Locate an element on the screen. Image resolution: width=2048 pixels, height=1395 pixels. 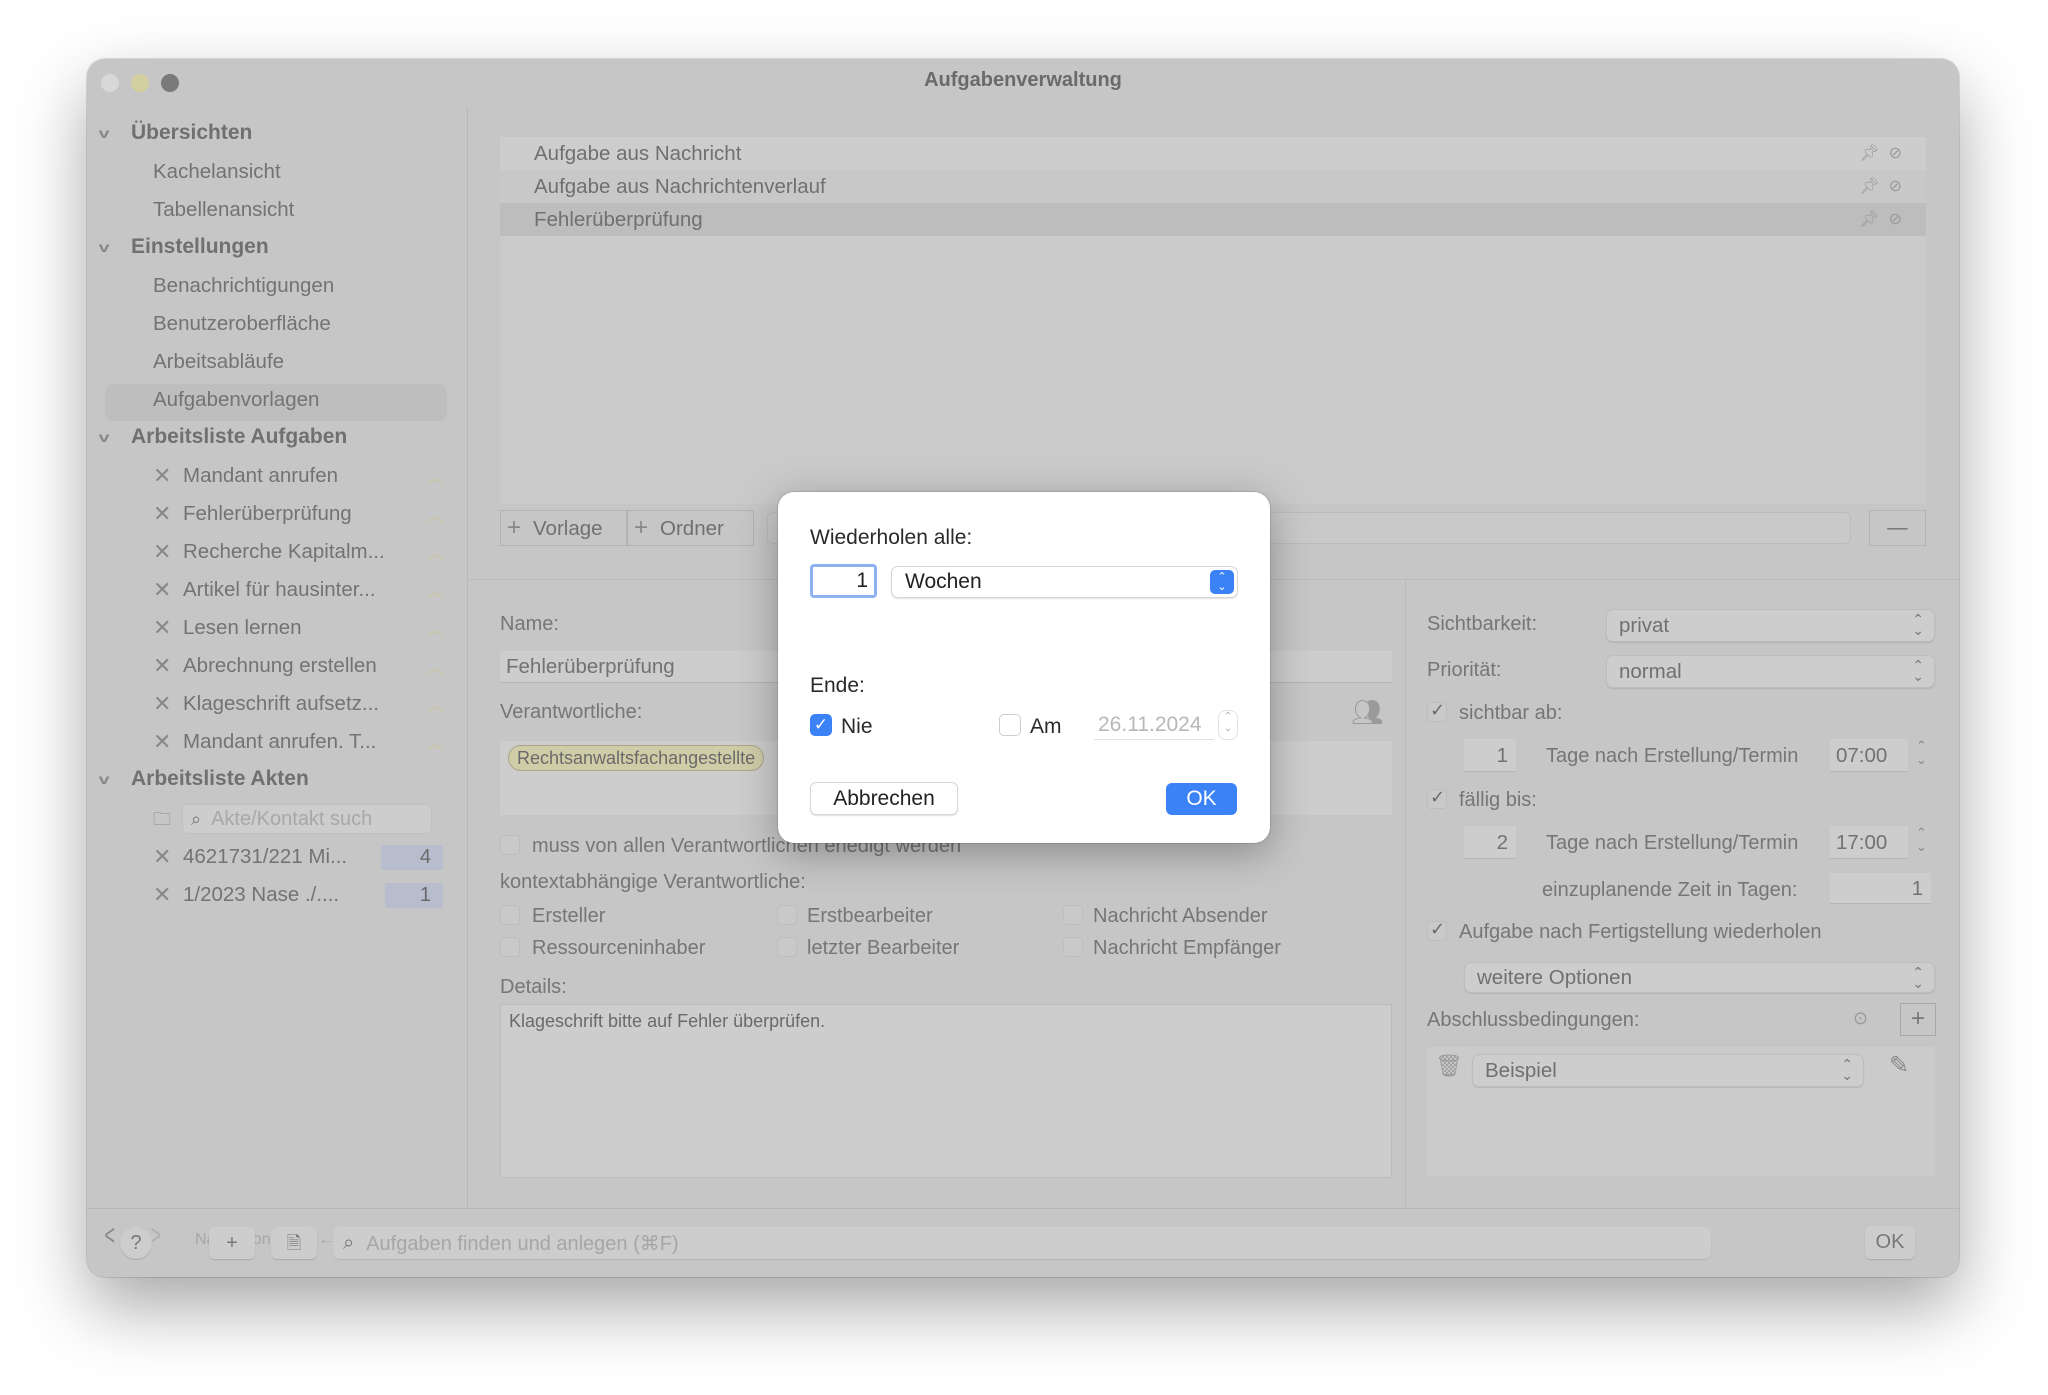
trash-icon: 🗑︎ is located at coordinates (1449, 1066).